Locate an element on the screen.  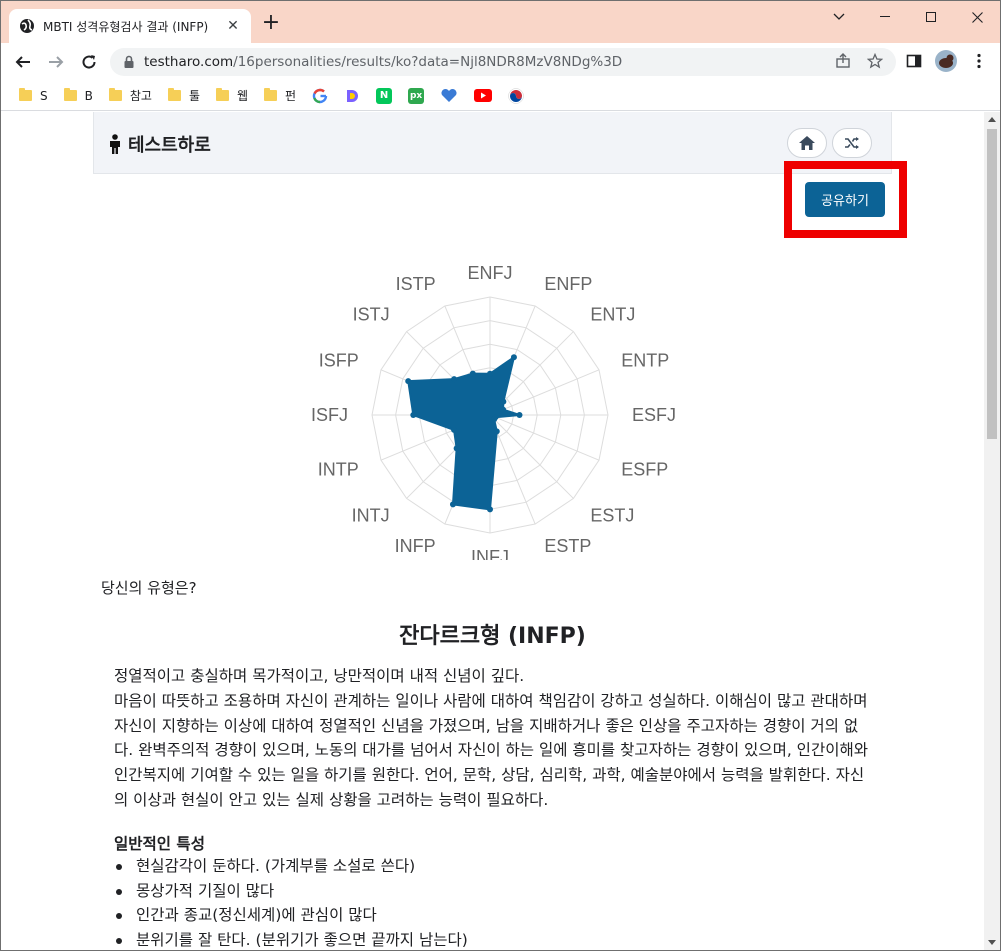
bookmark-px: px is located at coordinates (416, 96).